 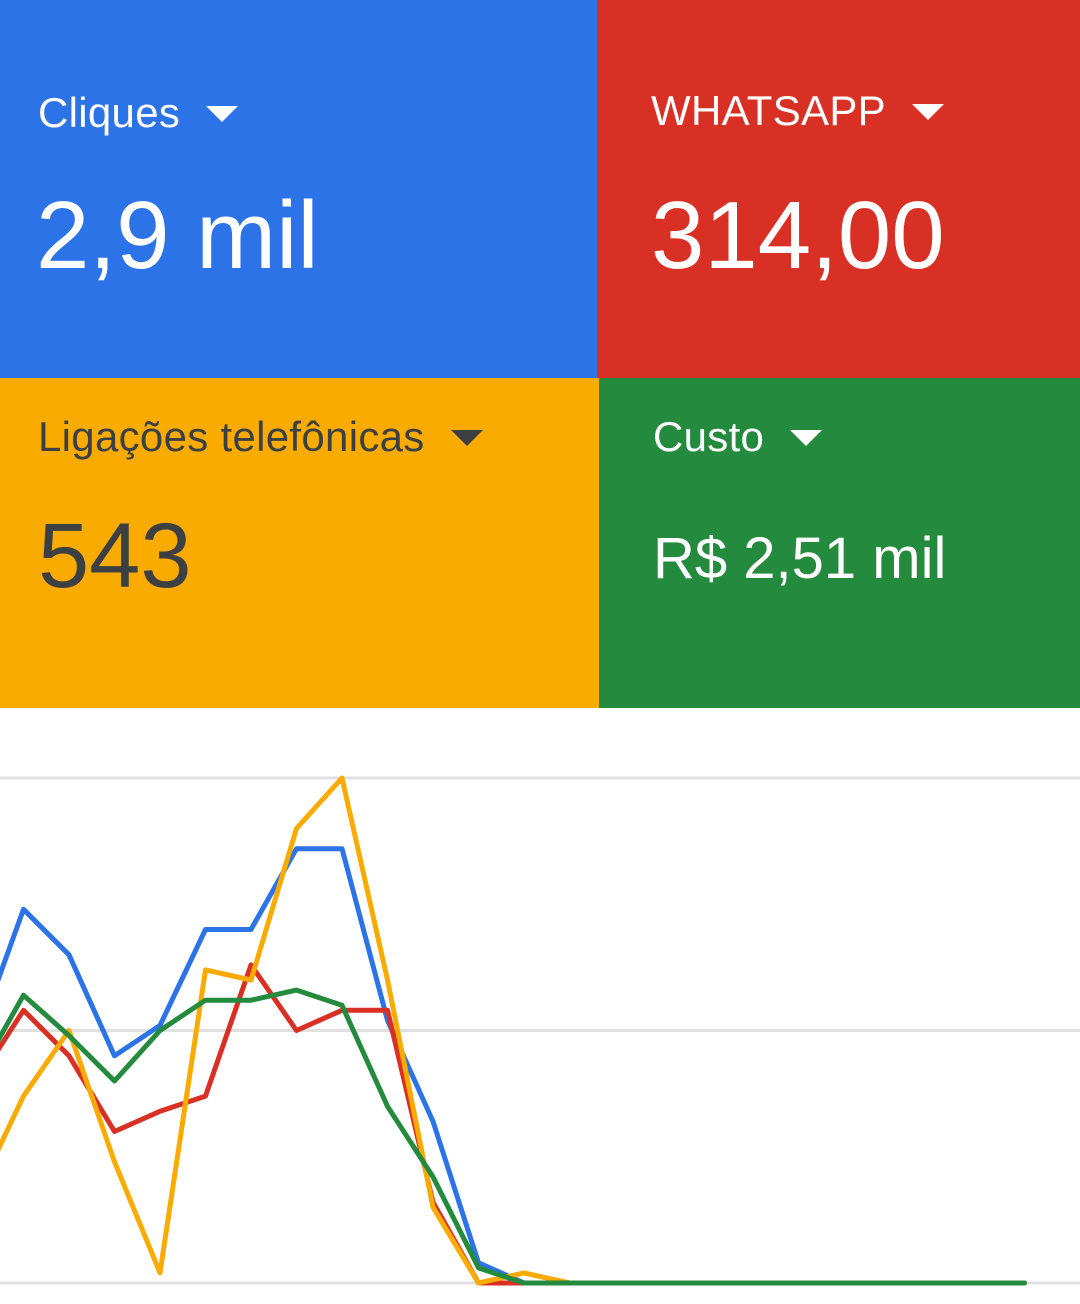 What do you see at coordinates (768, 110) in the screenshot?
I see `metric-label: WHATSAPP` at bounding box center [768, 110].